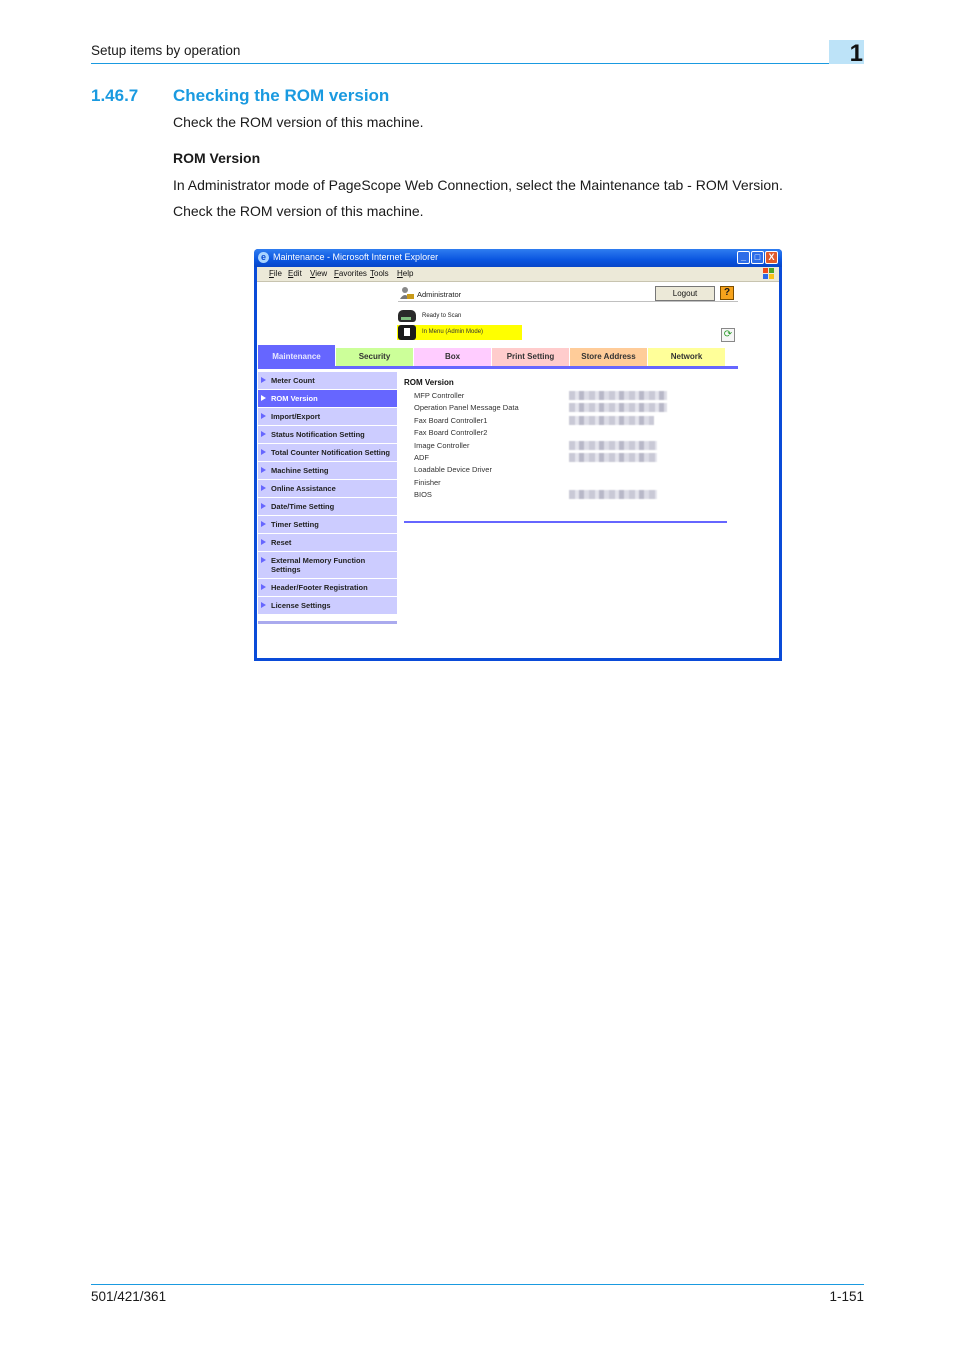 The image size is (954, 1351). I want to click on close-button: X, so click(771, 257).